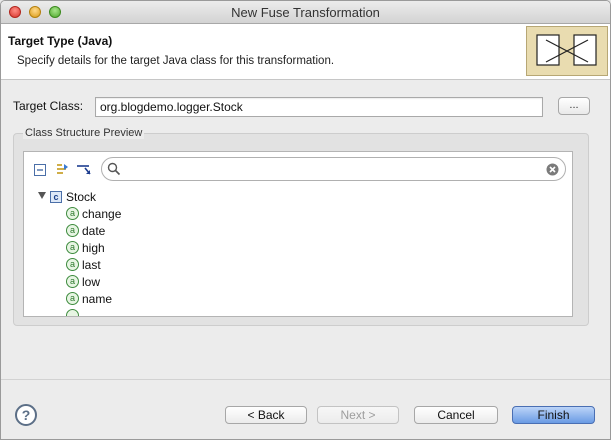 The image size is (611, 440). I want to click on collapse-all-icon, so click(41, 171).